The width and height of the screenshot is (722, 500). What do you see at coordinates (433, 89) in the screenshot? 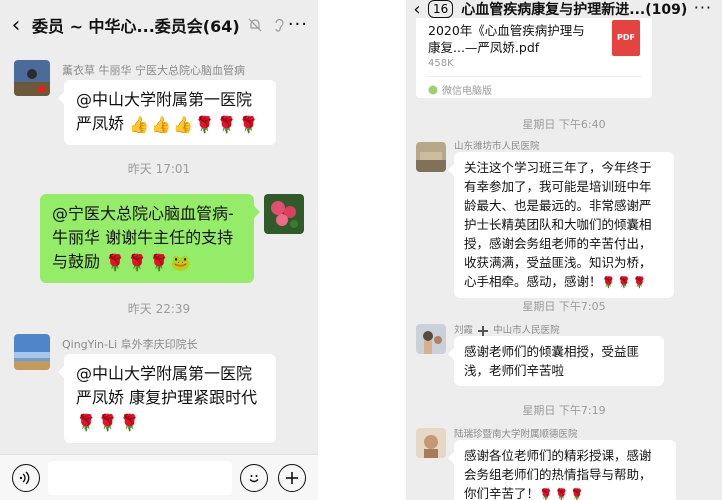
I see `wechat-pc-icon` at bounding box center [433, 89].